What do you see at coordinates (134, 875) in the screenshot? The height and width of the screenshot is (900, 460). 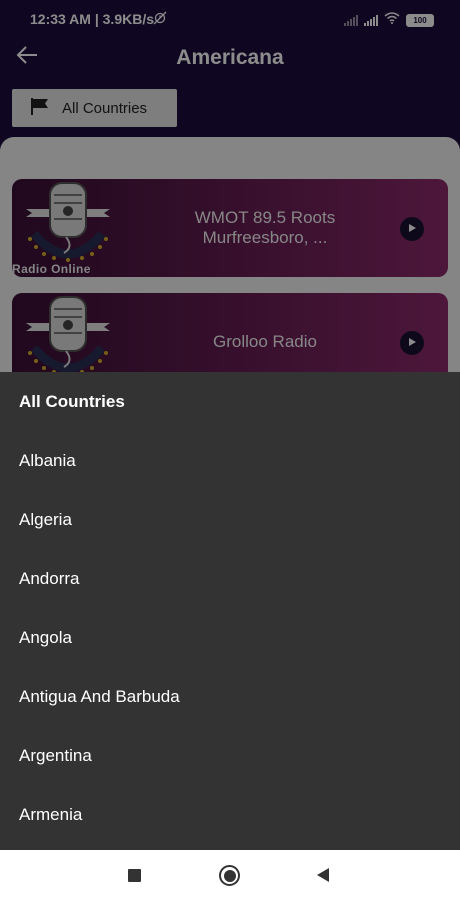 I see `recent-apps-icon` at bounding box center [134, 875].